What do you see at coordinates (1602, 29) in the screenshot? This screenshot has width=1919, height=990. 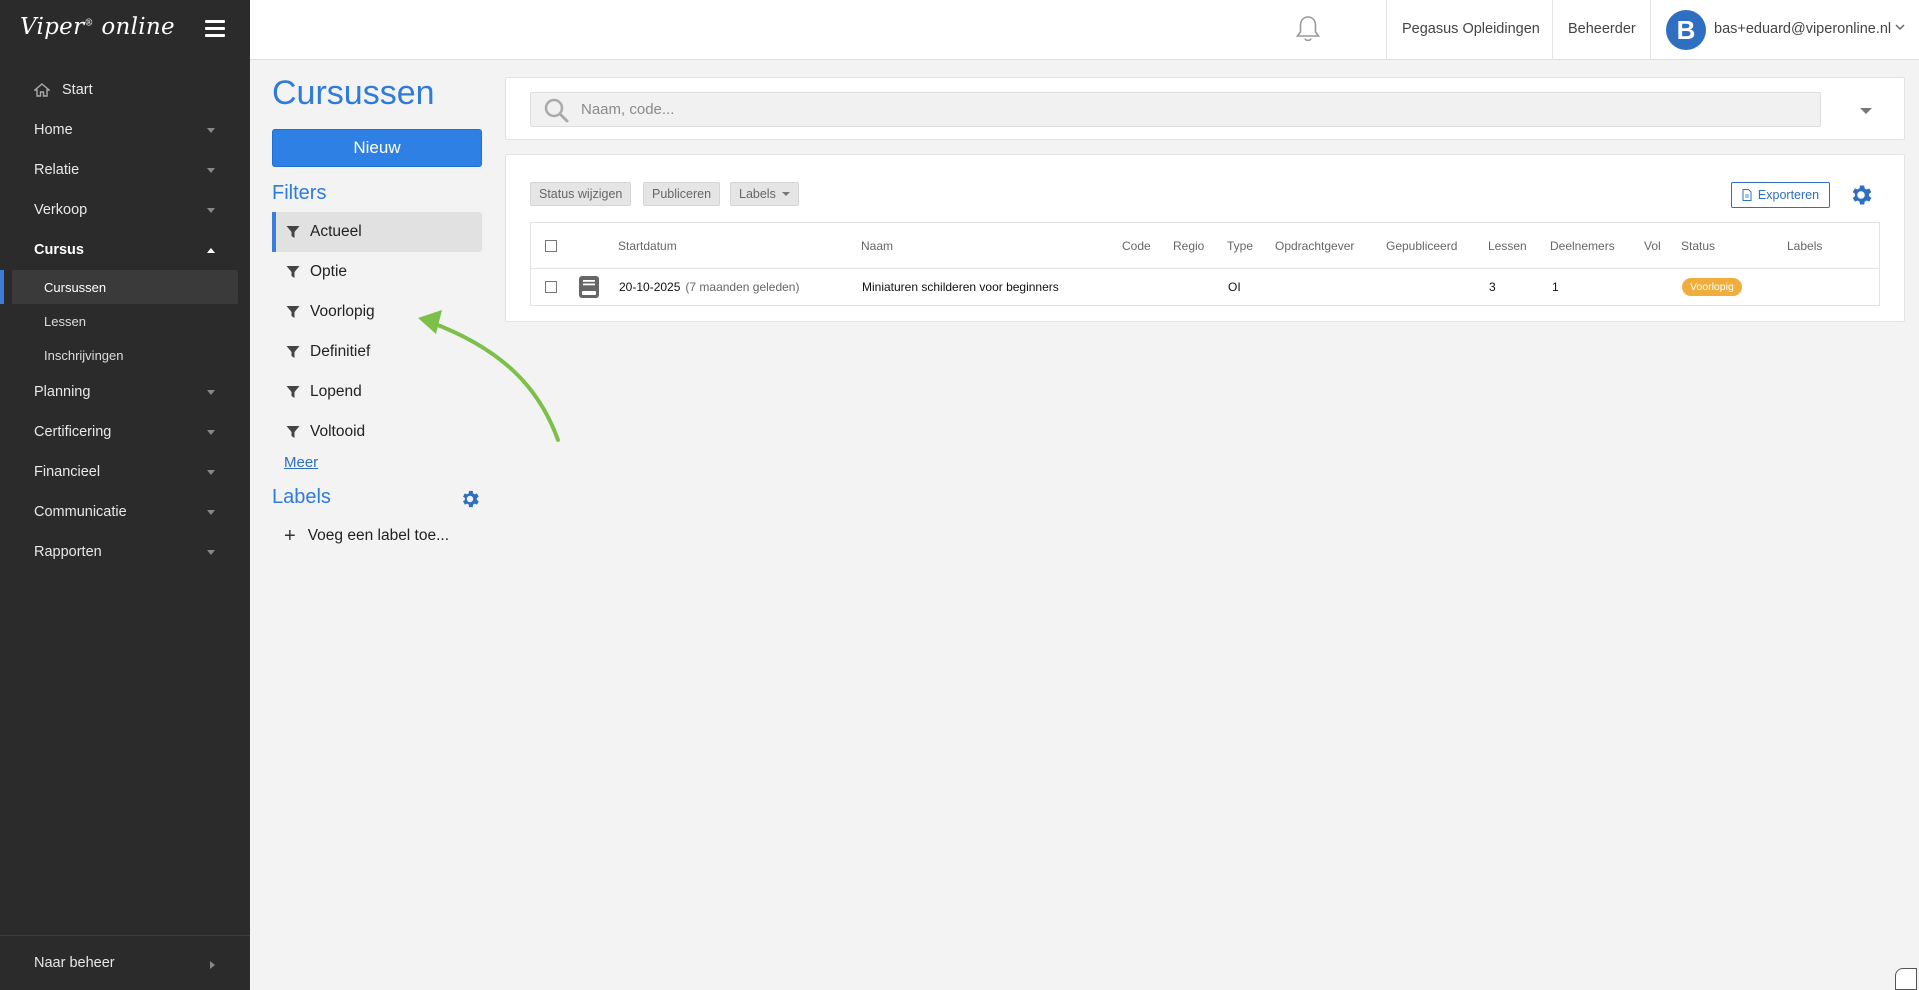 I see `role-link: Beheerder` at bounding box center [1602, 29].